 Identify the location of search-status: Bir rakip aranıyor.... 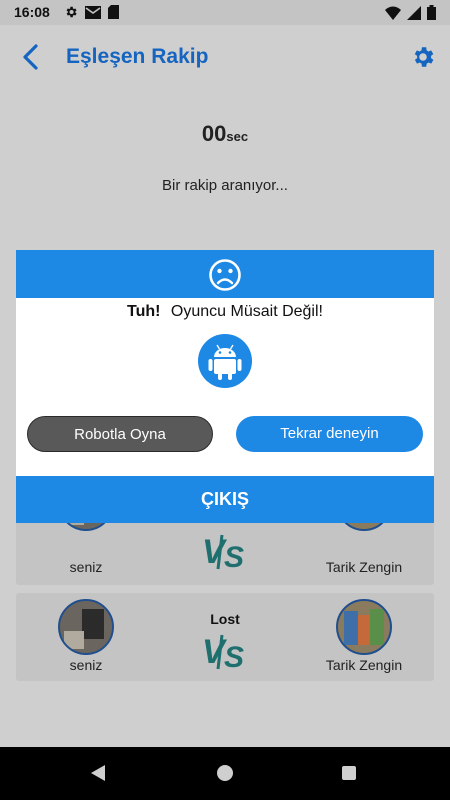
(225, 185).